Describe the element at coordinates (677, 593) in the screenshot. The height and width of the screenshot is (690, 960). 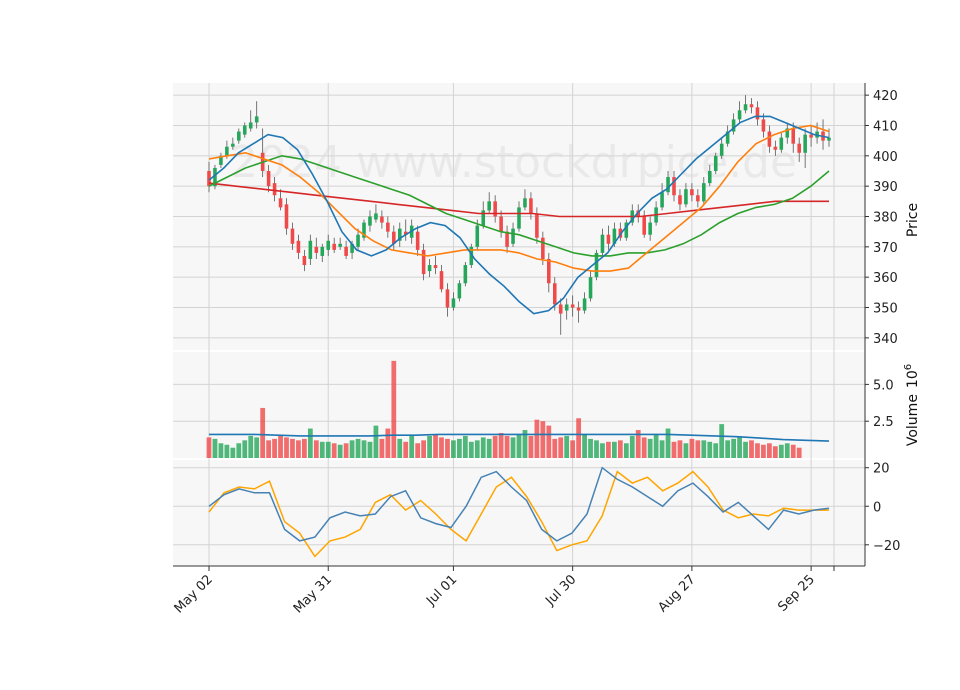
I see `x-tick-label: Aug 27` at that location.